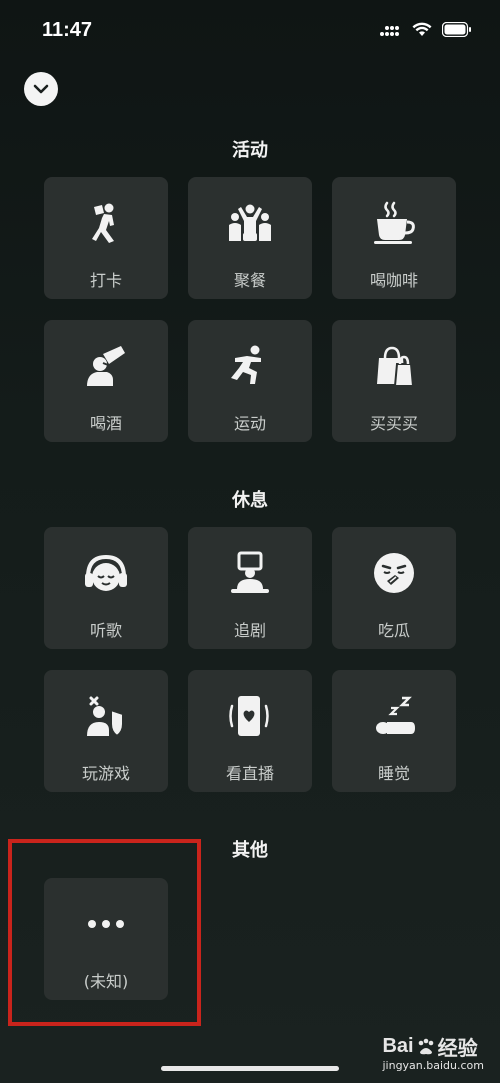  Describe the element at coordinates (250, 572) in the screenshot. I see `watching-icon` at that location.